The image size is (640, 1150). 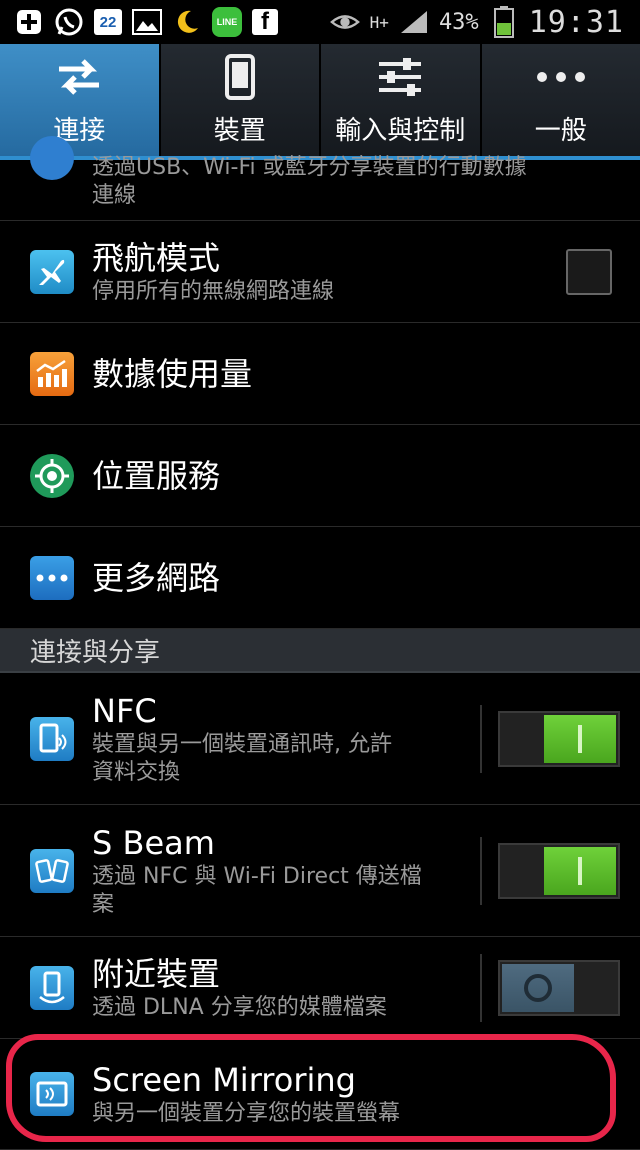 What do you see at coordinates (52, 739) in the screenshot?
I see `nfc-icon` at bounding box center [52, 739].